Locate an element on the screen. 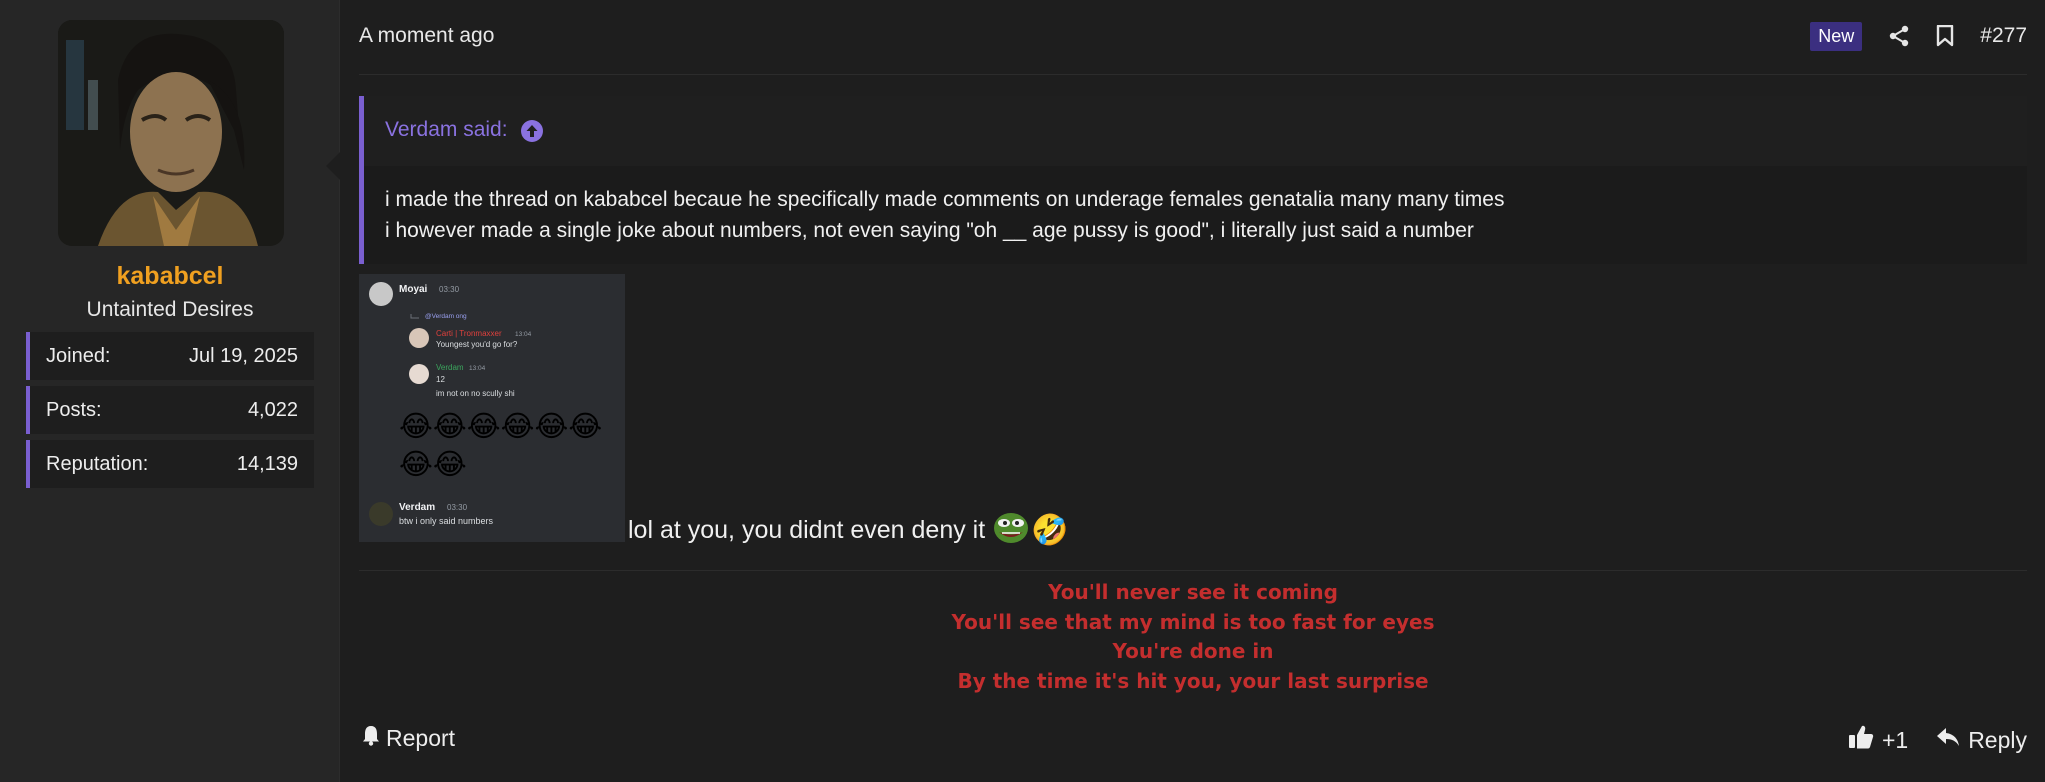  bookmark-icon is located at coordinates (1945, 36).